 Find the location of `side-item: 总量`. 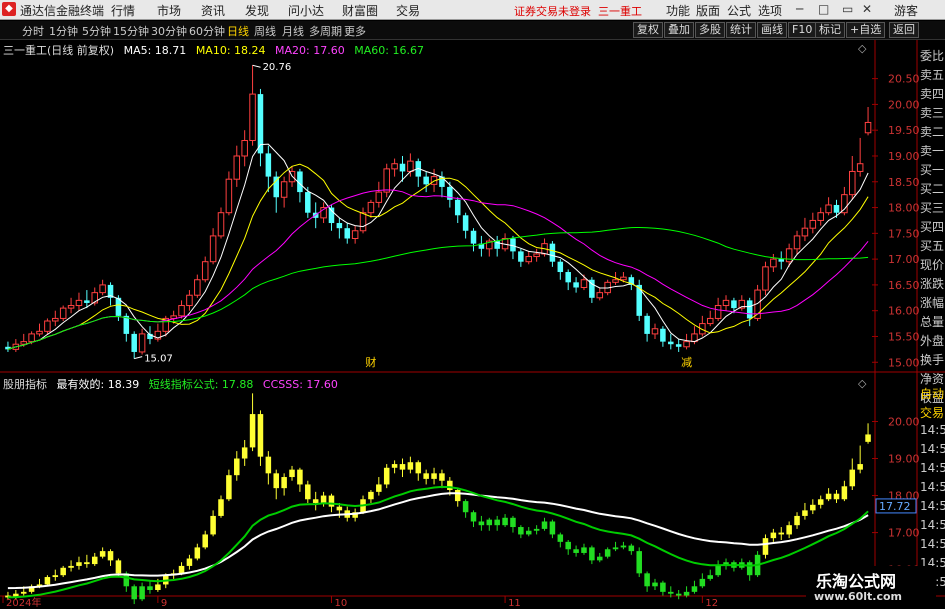

side-item: 总量 is located at coordinates (932, 322).